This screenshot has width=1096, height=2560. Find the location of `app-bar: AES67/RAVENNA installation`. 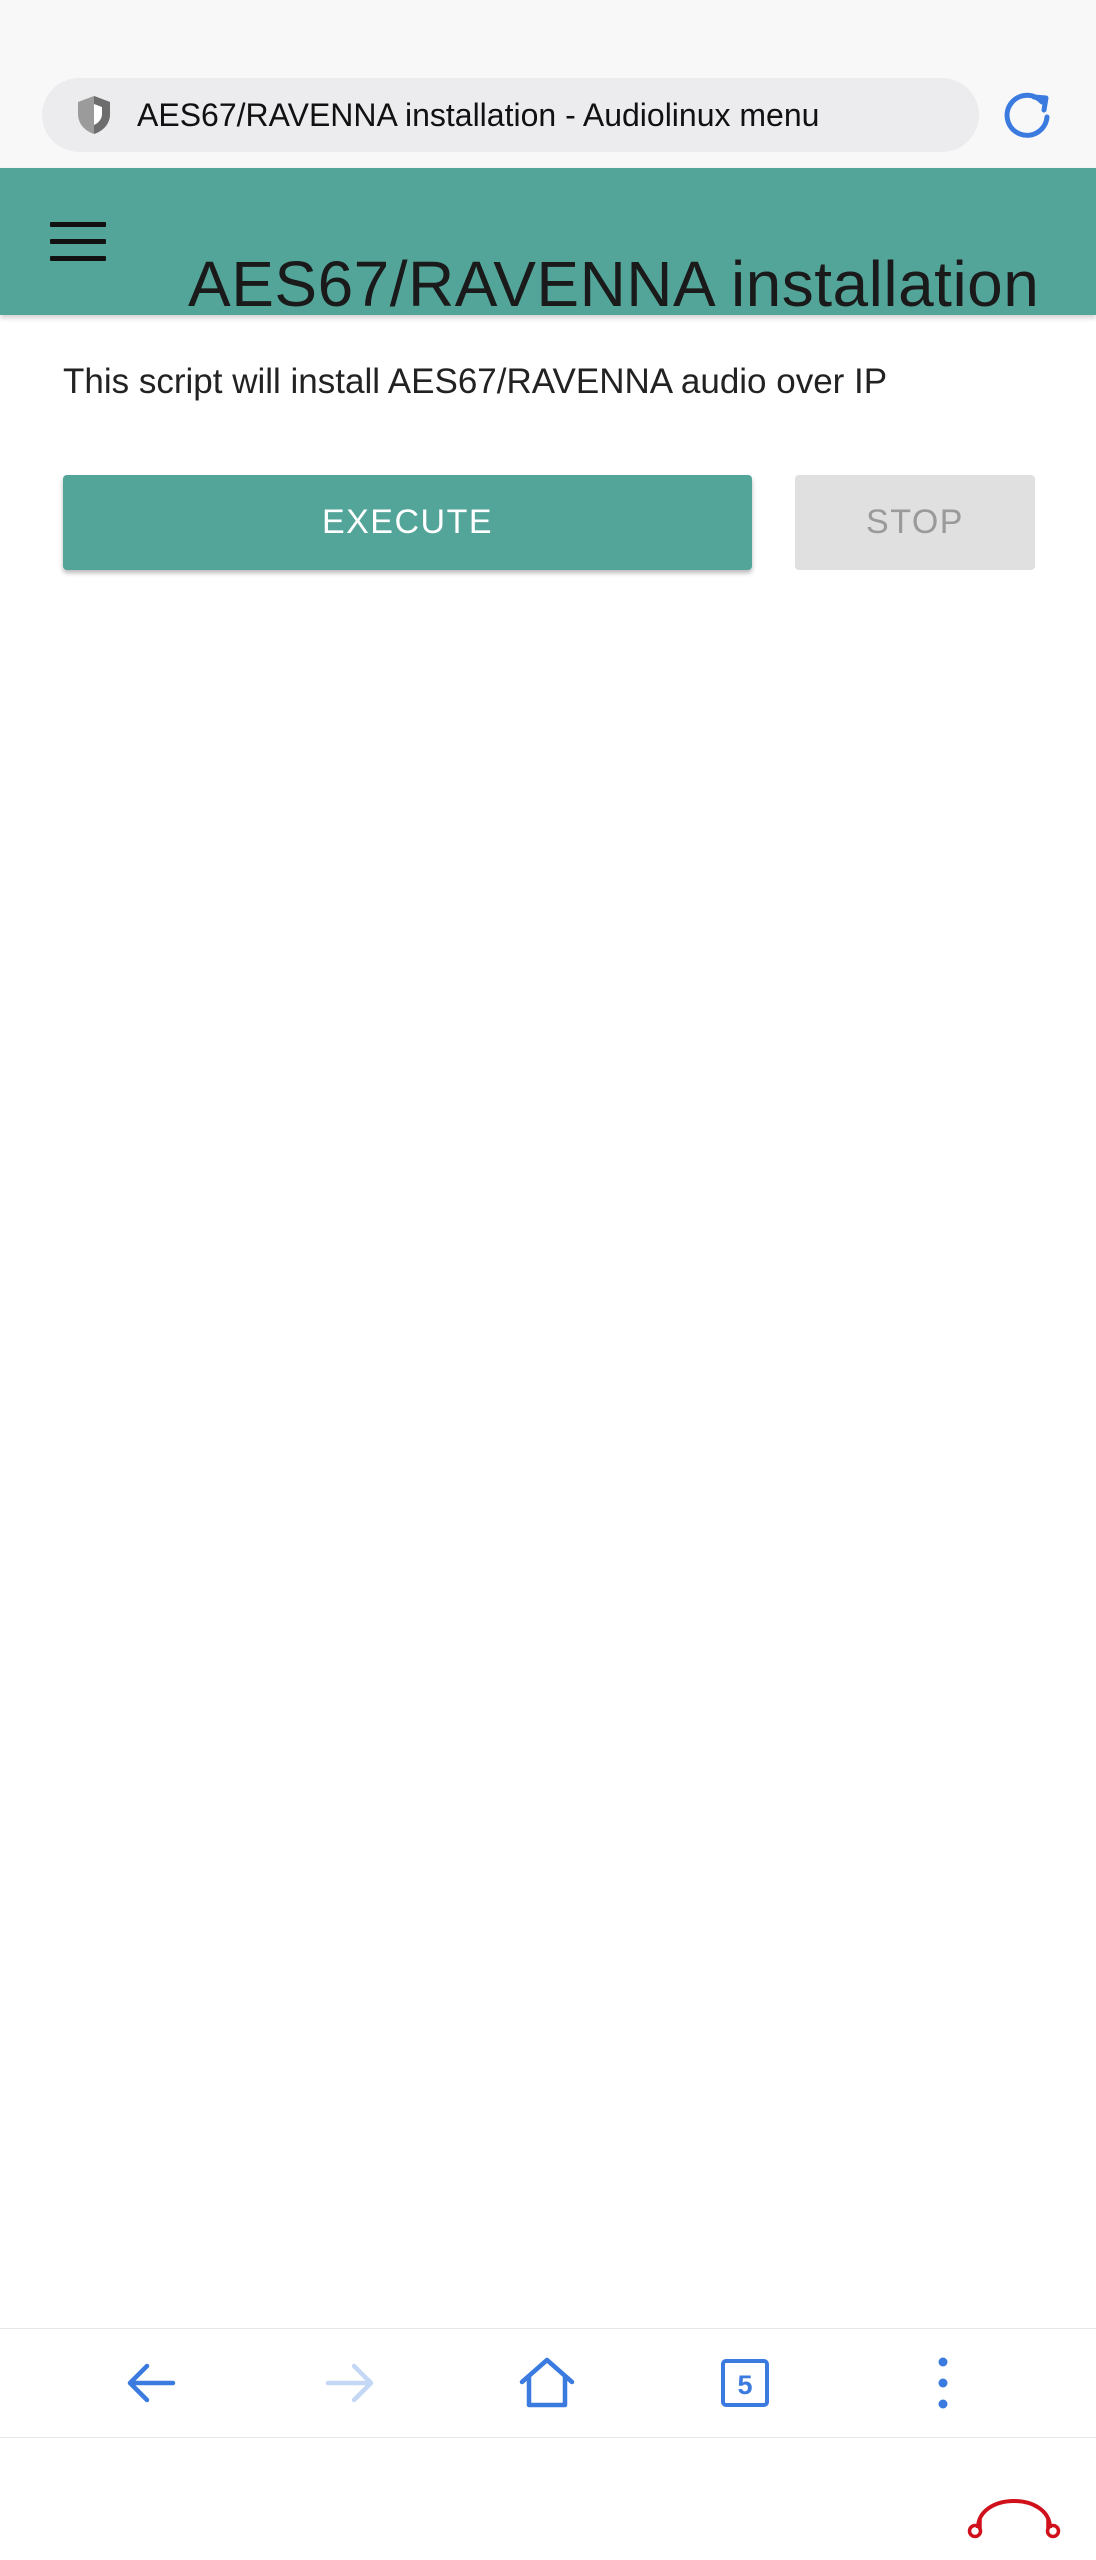

app-bar: AES67/RAVENNA installation is located at coordinates (548, 244).